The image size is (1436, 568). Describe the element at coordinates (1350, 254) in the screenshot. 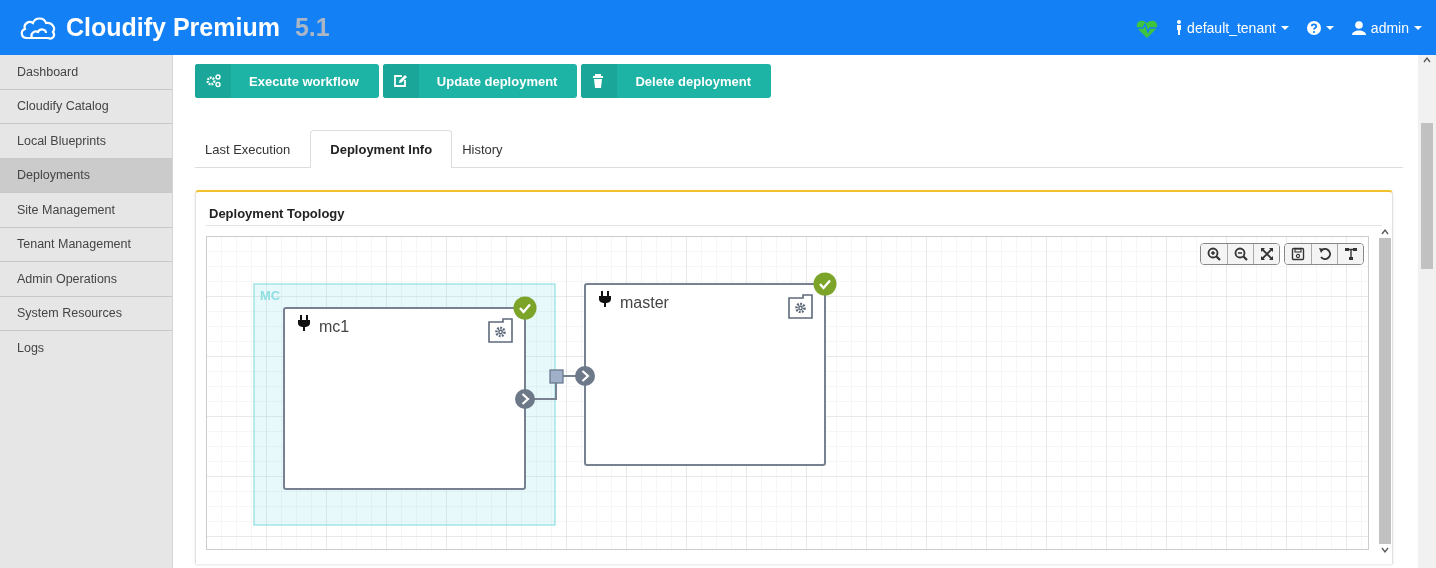

I see `layout-tree-icon` at that location.